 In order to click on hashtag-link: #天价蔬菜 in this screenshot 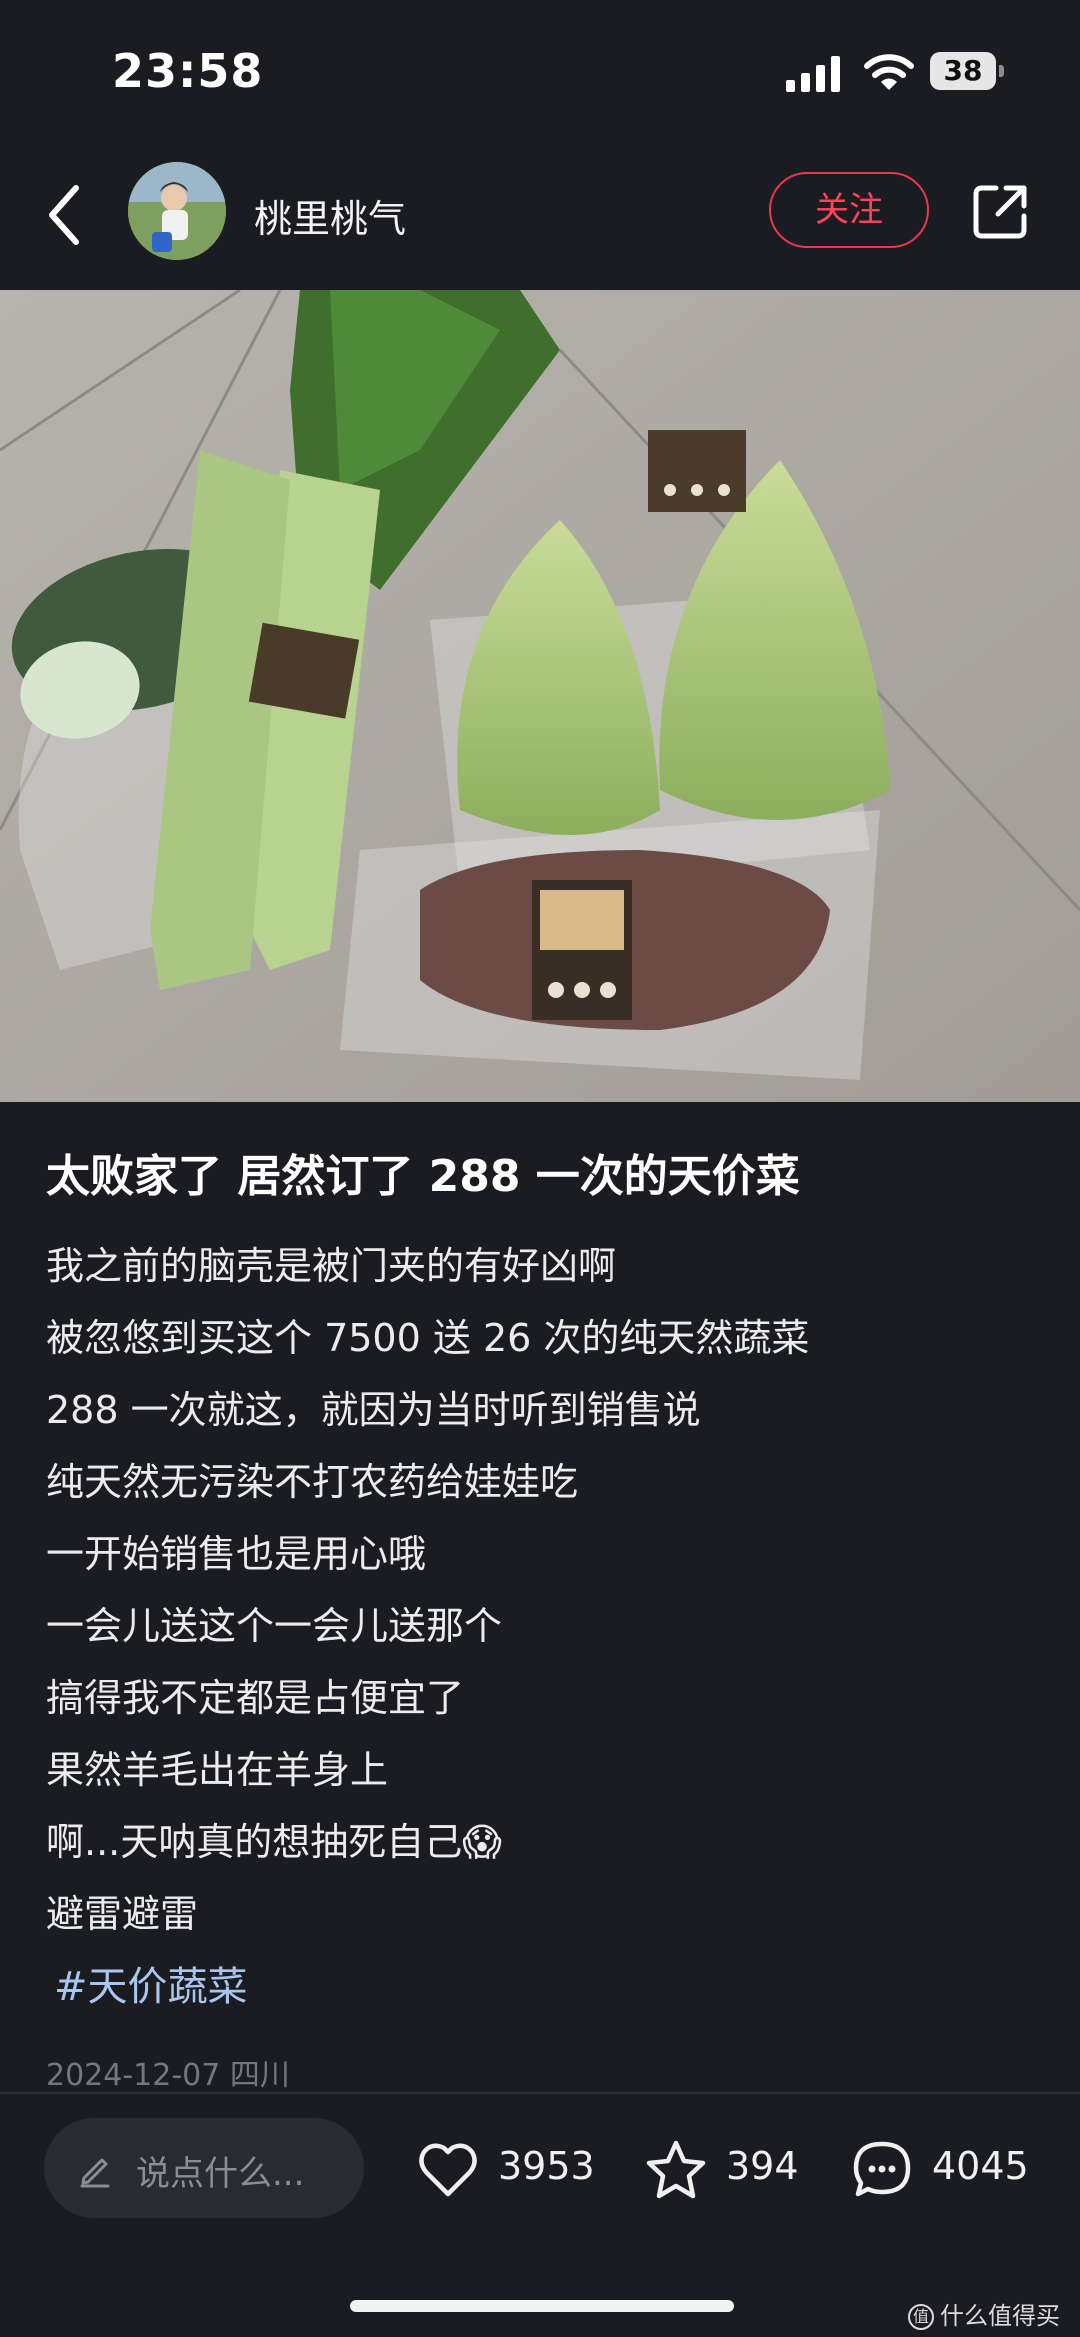, I will do `click(151, 1983)`.